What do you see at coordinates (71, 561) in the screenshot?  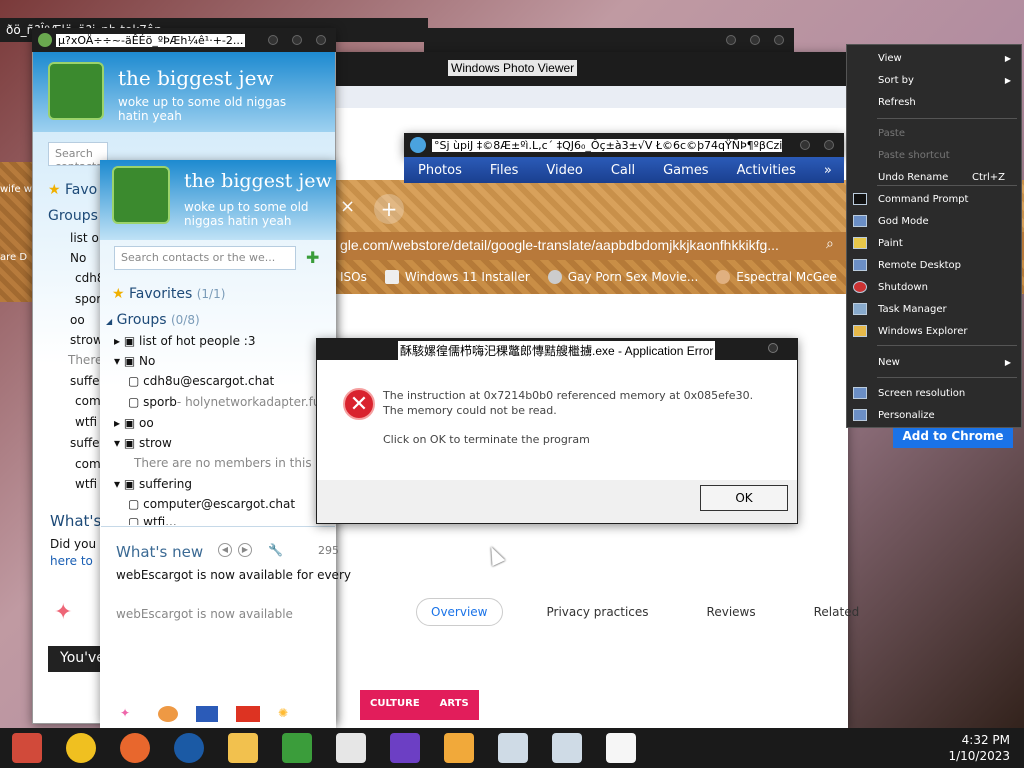 I see `news-link: here to` at bounding box center [71, 561].